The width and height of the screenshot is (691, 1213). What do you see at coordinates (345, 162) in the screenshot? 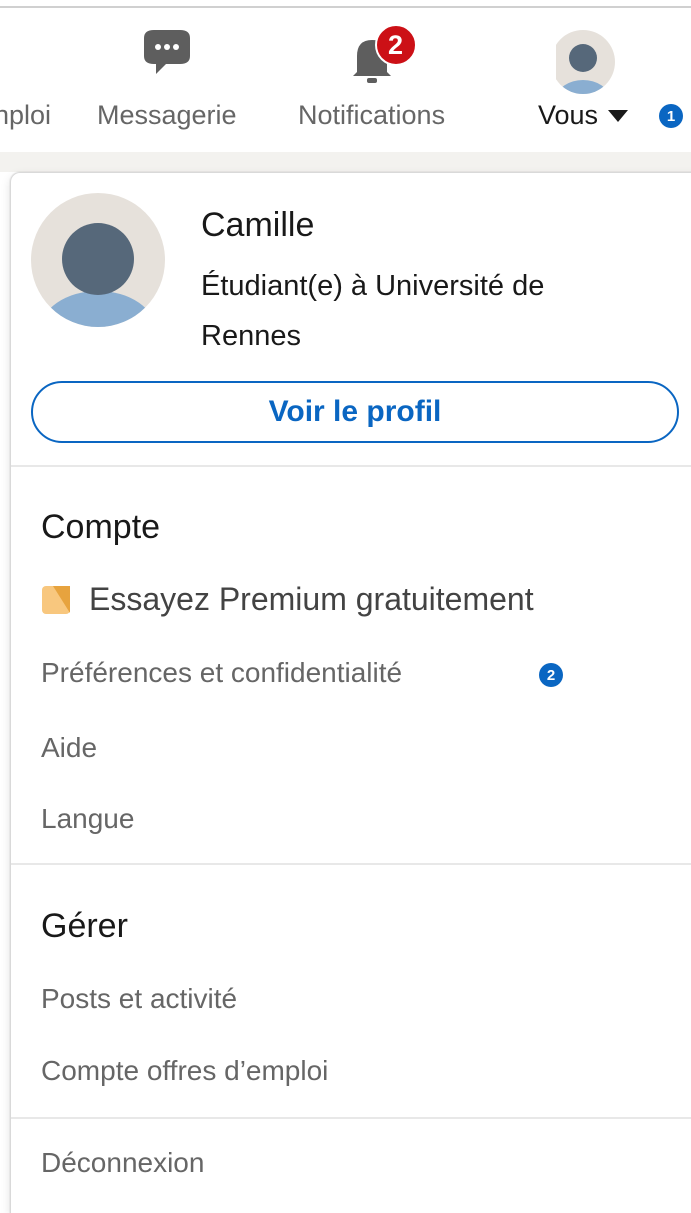
I see `nav-divider` at bounding box center [345, 162].